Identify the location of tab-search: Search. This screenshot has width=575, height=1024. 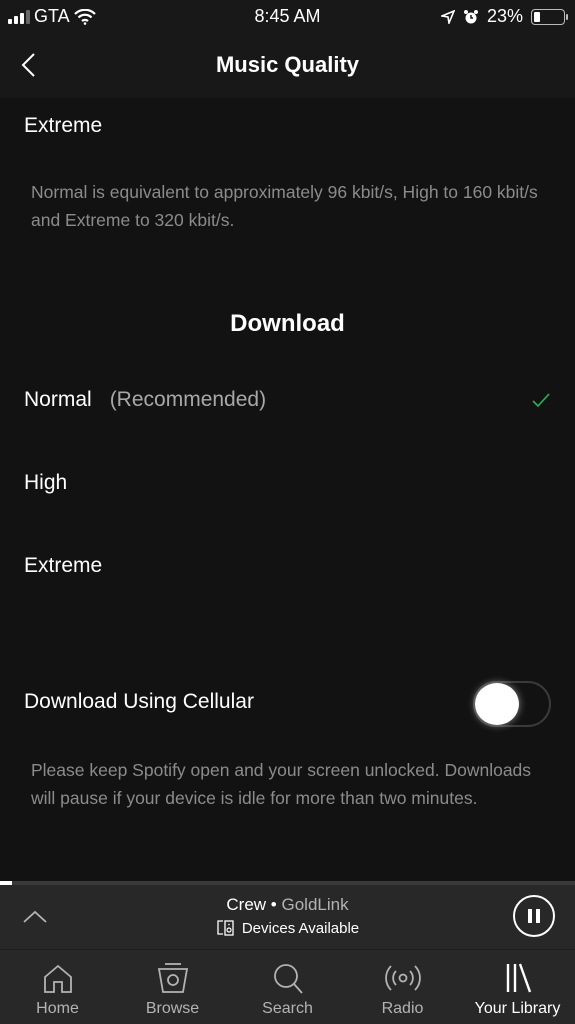
(287, 987).